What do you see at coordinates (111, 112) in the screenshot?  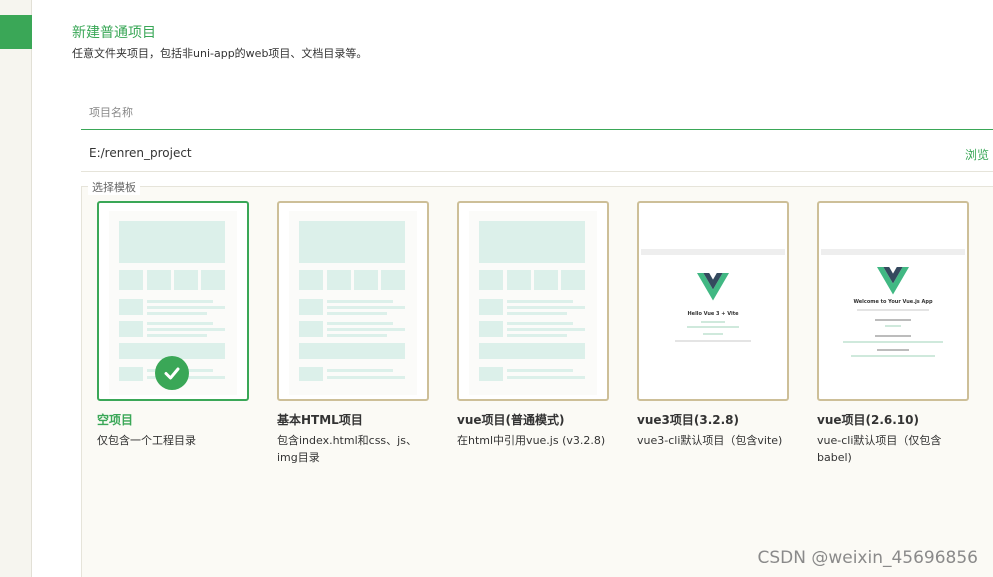 I see `project-name-placeholder: 项目名称` at bounding box center [111, 112].